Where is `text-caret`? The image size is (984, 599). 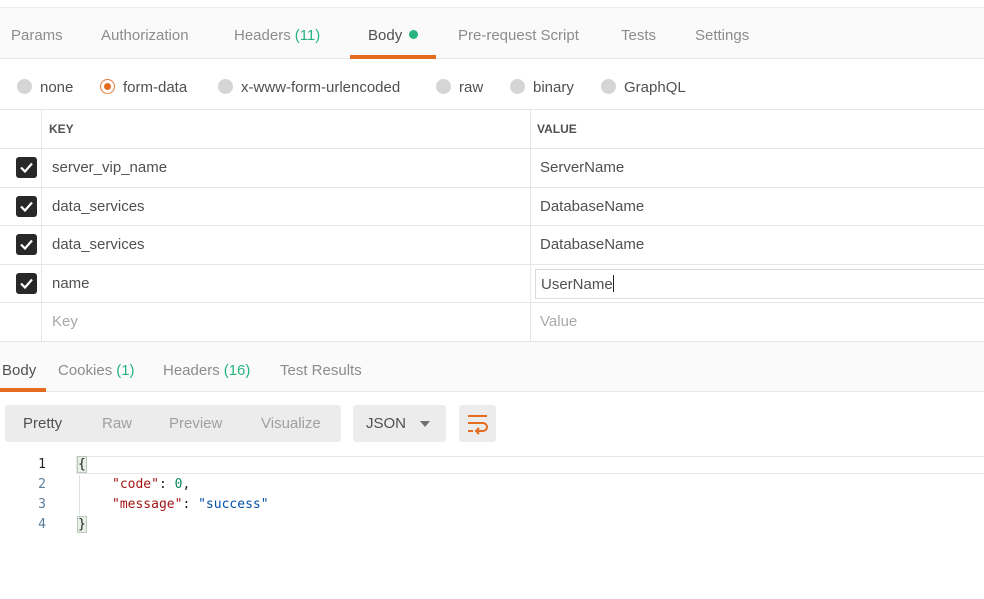
text-caret is located at coordinates (613, 283).